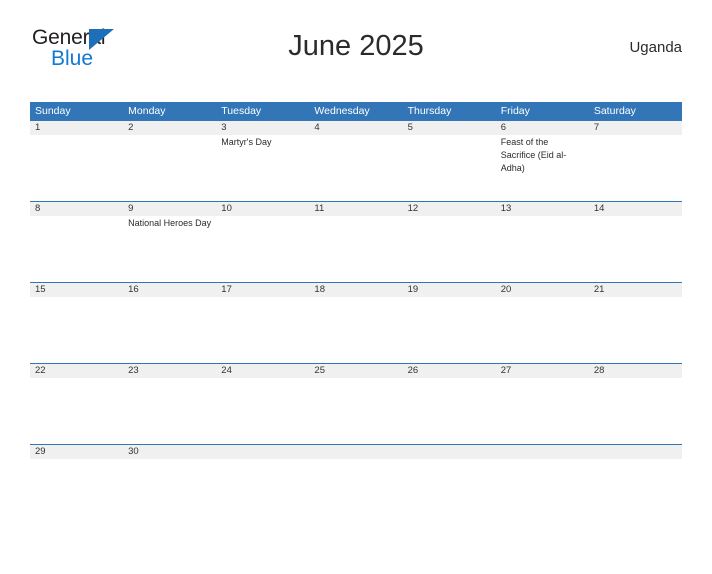  I want to click on day-cell-30: 30, so click(169, 462).